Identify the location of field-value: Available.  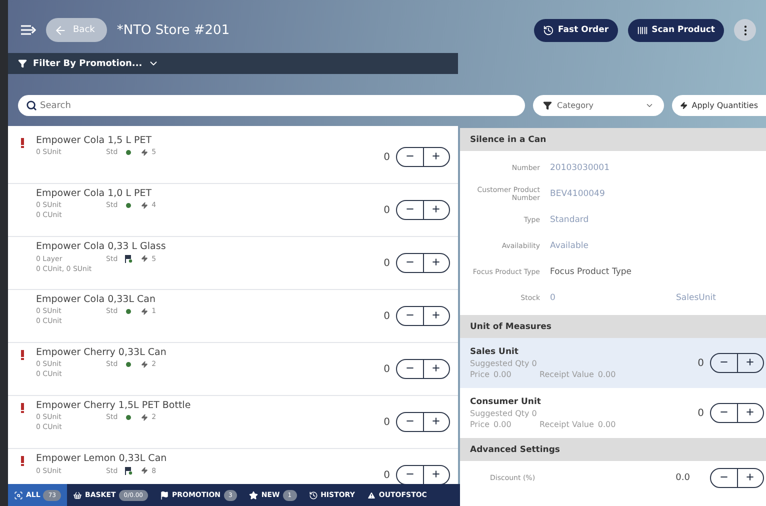
(570, 246).